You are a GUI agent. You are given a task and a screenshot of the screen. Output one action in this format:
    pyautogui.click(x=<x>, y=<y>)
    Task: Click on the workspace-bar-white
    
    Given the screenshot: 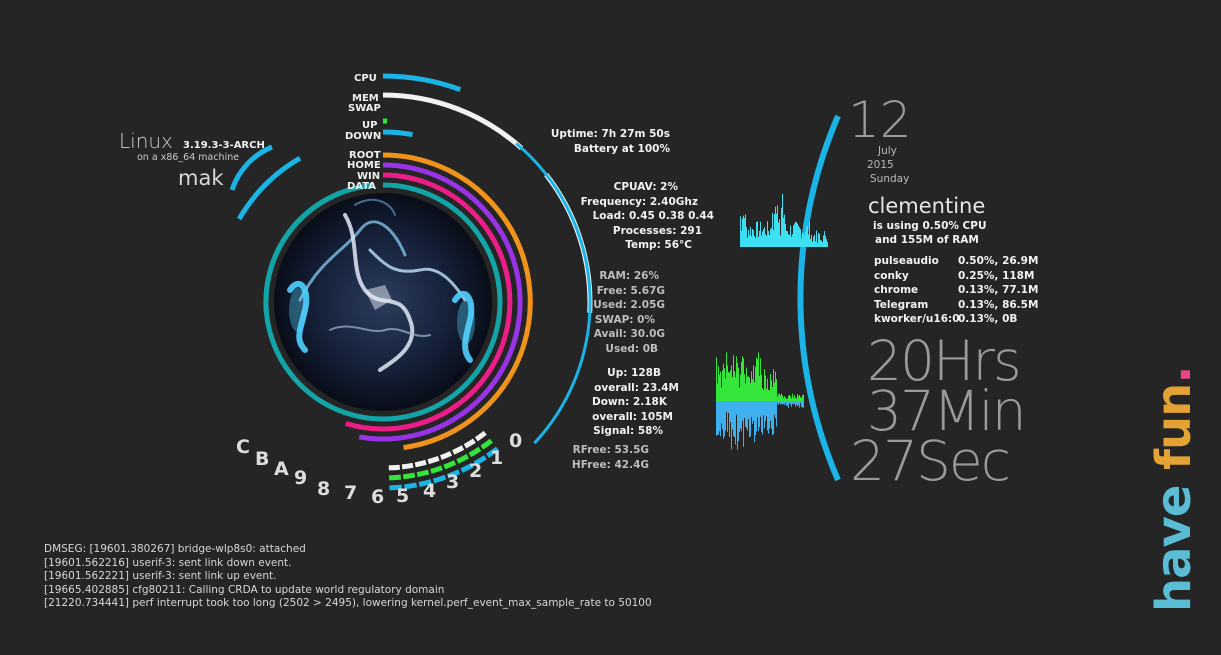 What is the action you would take?
    pyautogui.click(x=433, y=460)
    